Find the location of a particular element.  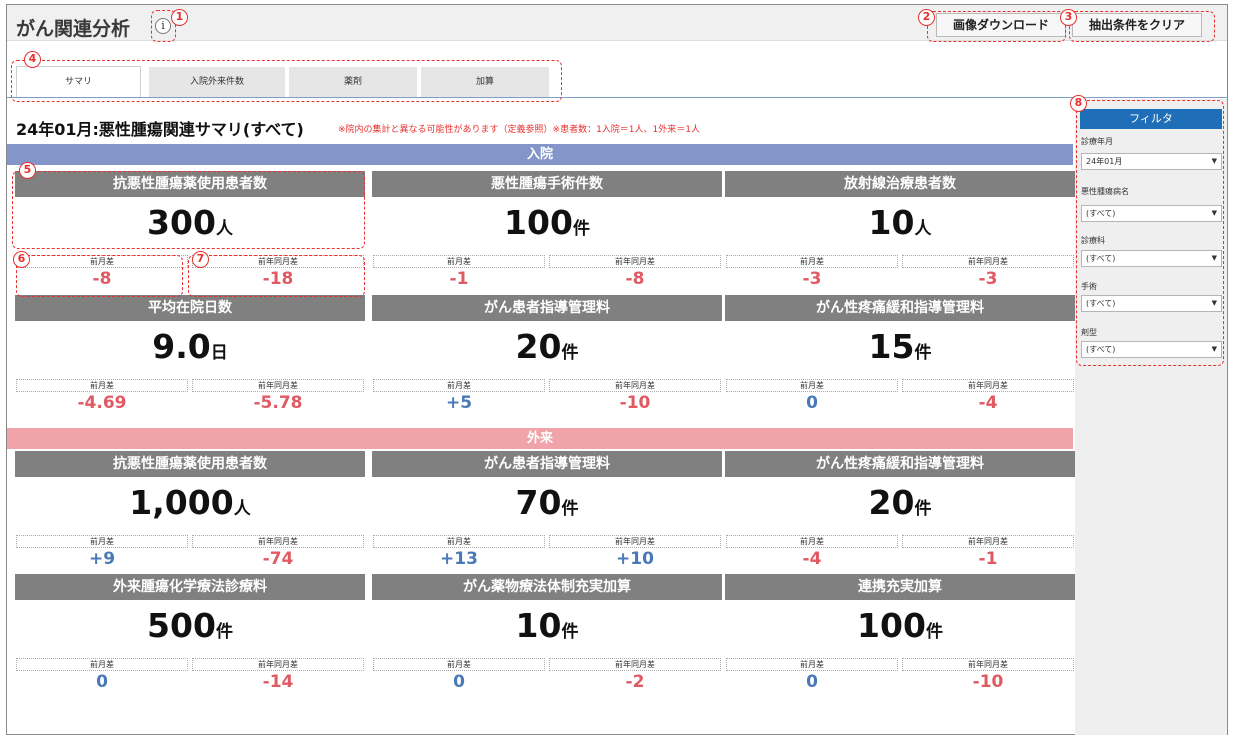

mom-value: -3 is located at coordinates (812, 279).